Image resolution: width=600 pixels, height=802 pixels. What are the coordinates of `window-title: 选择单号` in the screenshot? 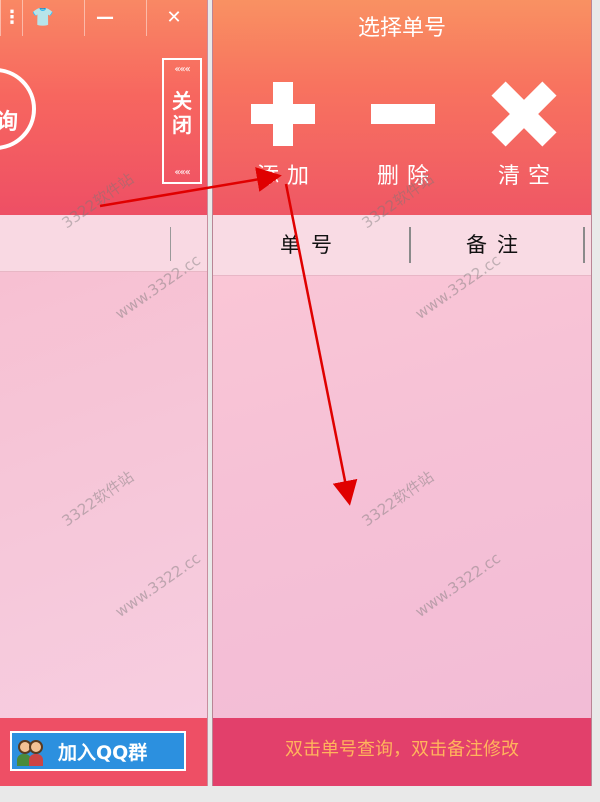 It's located at (401, 28).